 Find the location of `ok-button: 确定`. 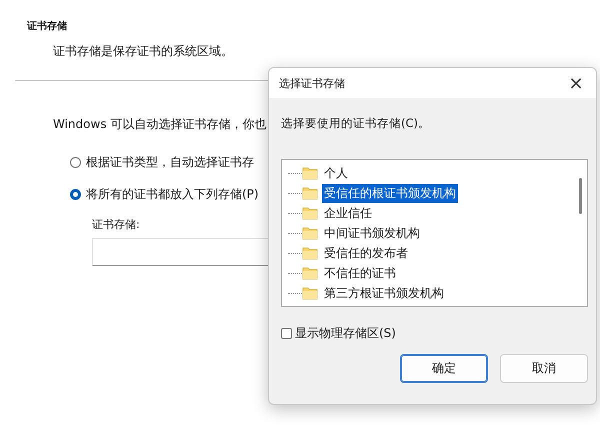

ok-button: 确定 is located at coordinates (444, 368).